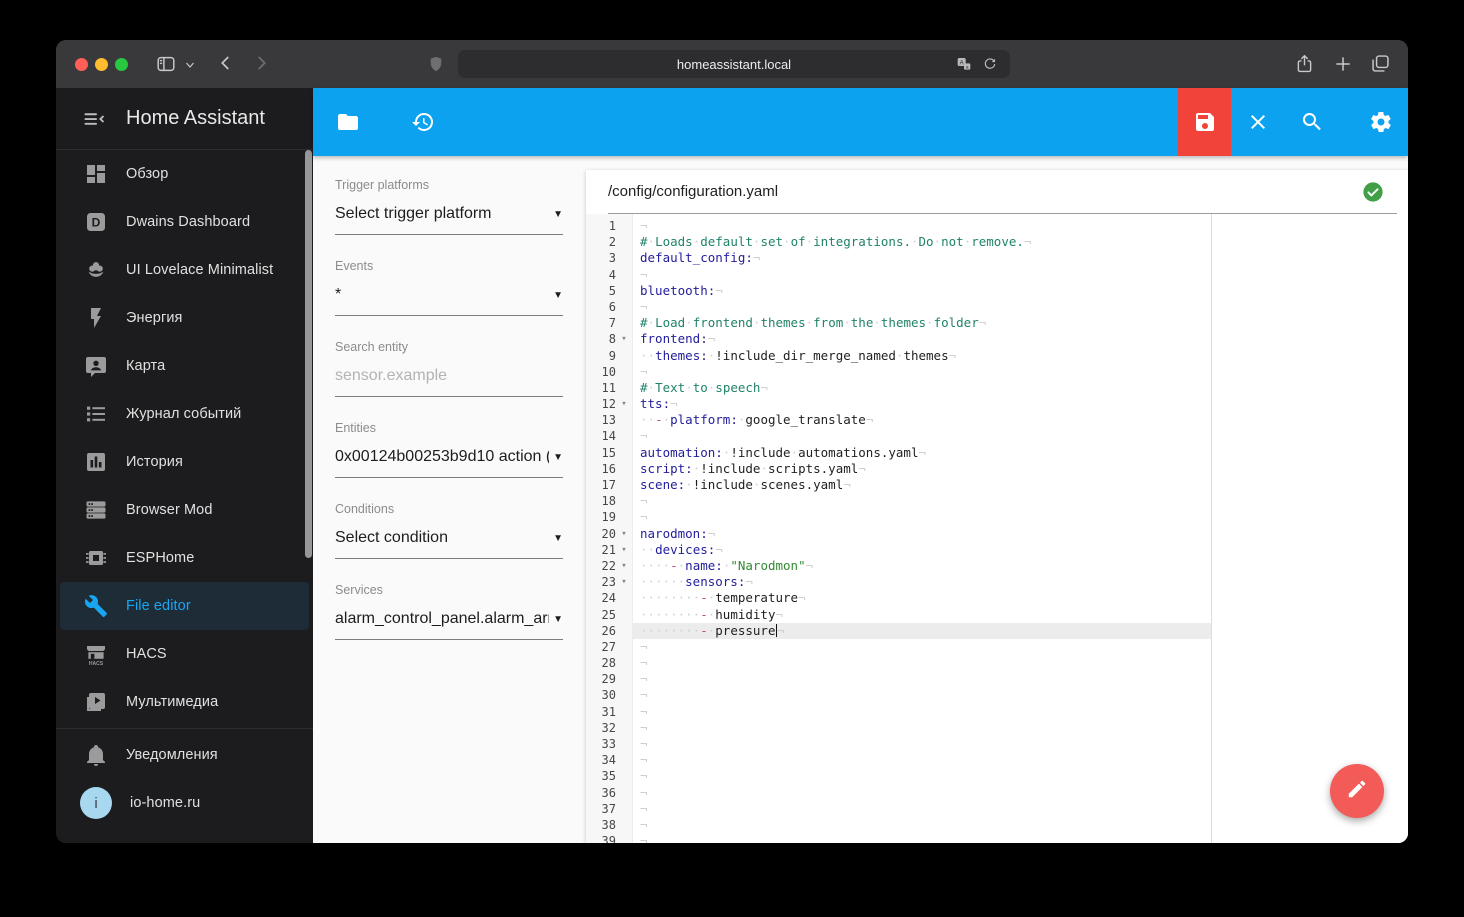 The height and width of the screenshot is (917, 1464). I want to click on sidebar-item-istoriya: История, so click(184, 462).